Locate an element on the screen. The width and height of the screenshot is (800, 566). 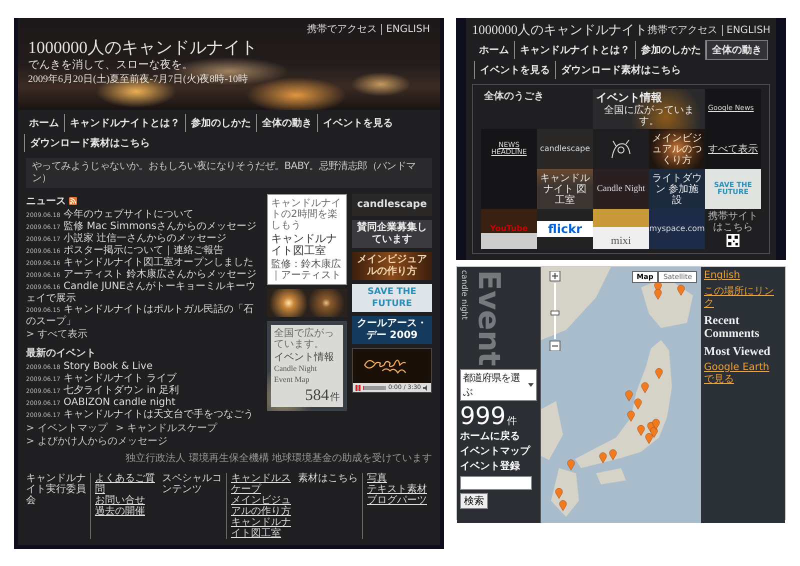
banner-link: 賛同企業募集しています is located at coordinates (392, 234).